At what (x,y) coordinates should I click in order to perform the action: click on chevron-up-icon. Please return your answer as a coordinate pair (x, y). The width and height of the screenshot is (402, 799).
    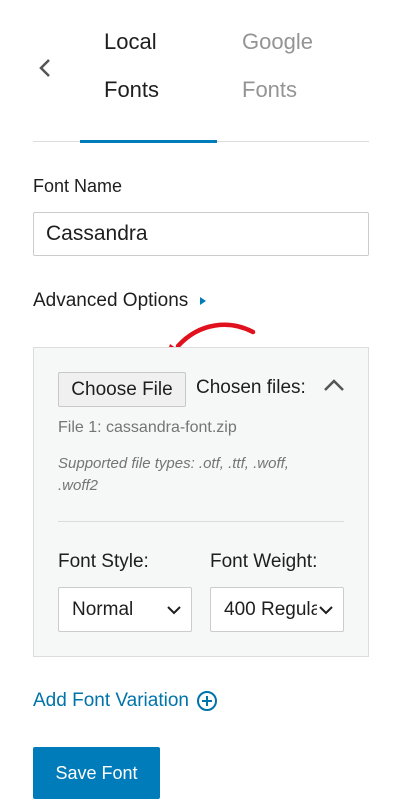
    Looking at the image, I should click on (334, 385).